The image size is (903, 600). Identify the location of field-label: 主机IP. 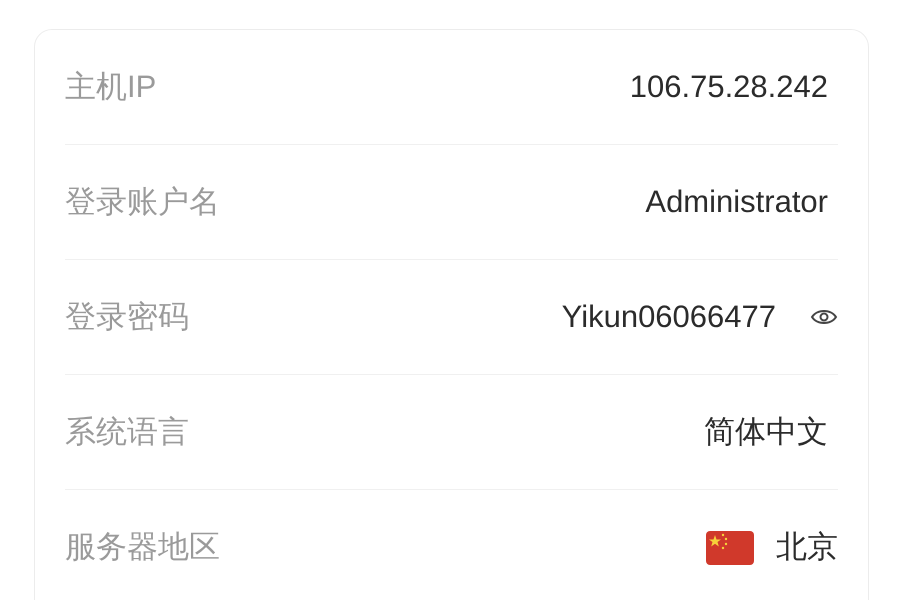
(110, 87).